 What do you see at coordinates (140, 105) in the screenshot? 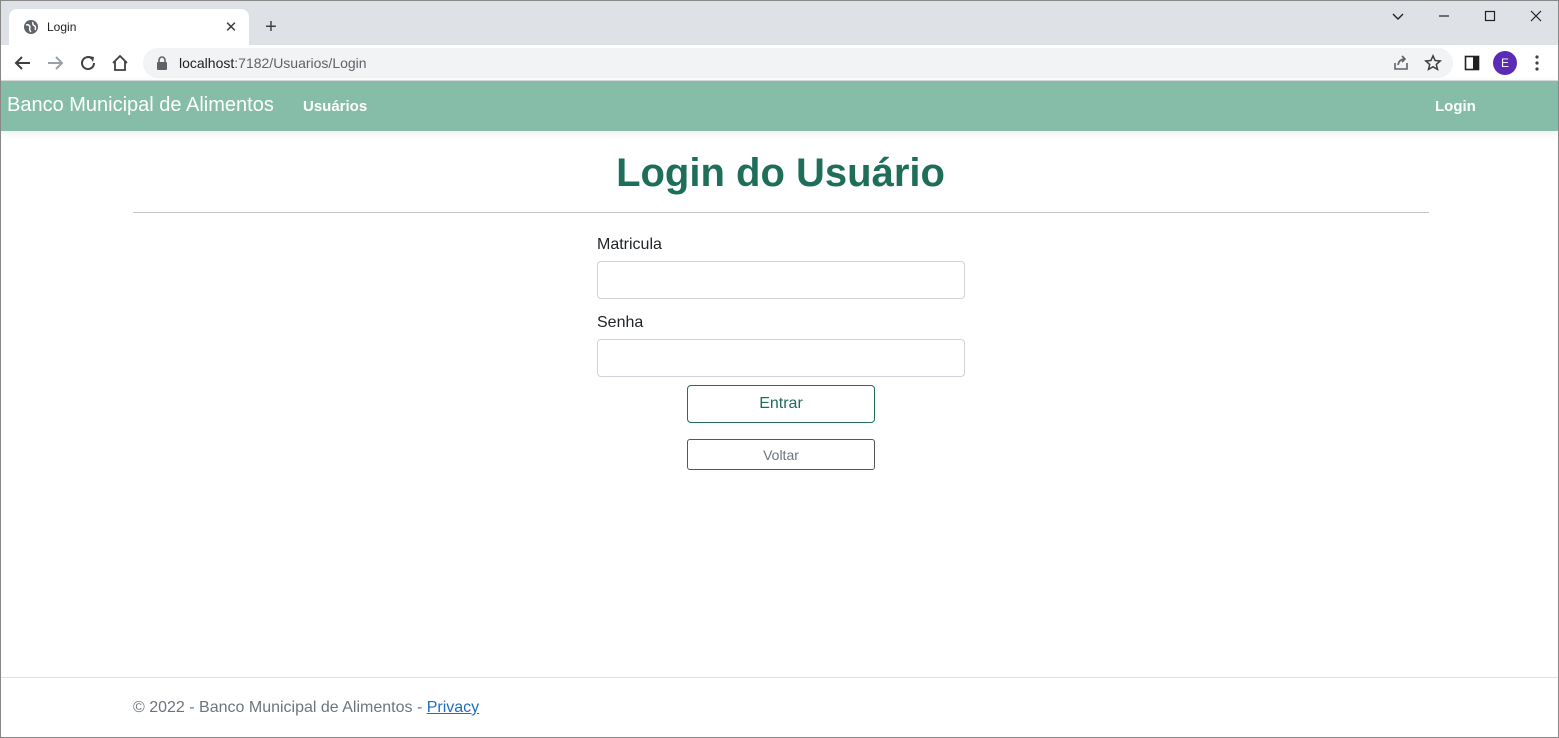
I see `site-brand: Banco Municipal de Alimentos` at bounding box center [140, 105].